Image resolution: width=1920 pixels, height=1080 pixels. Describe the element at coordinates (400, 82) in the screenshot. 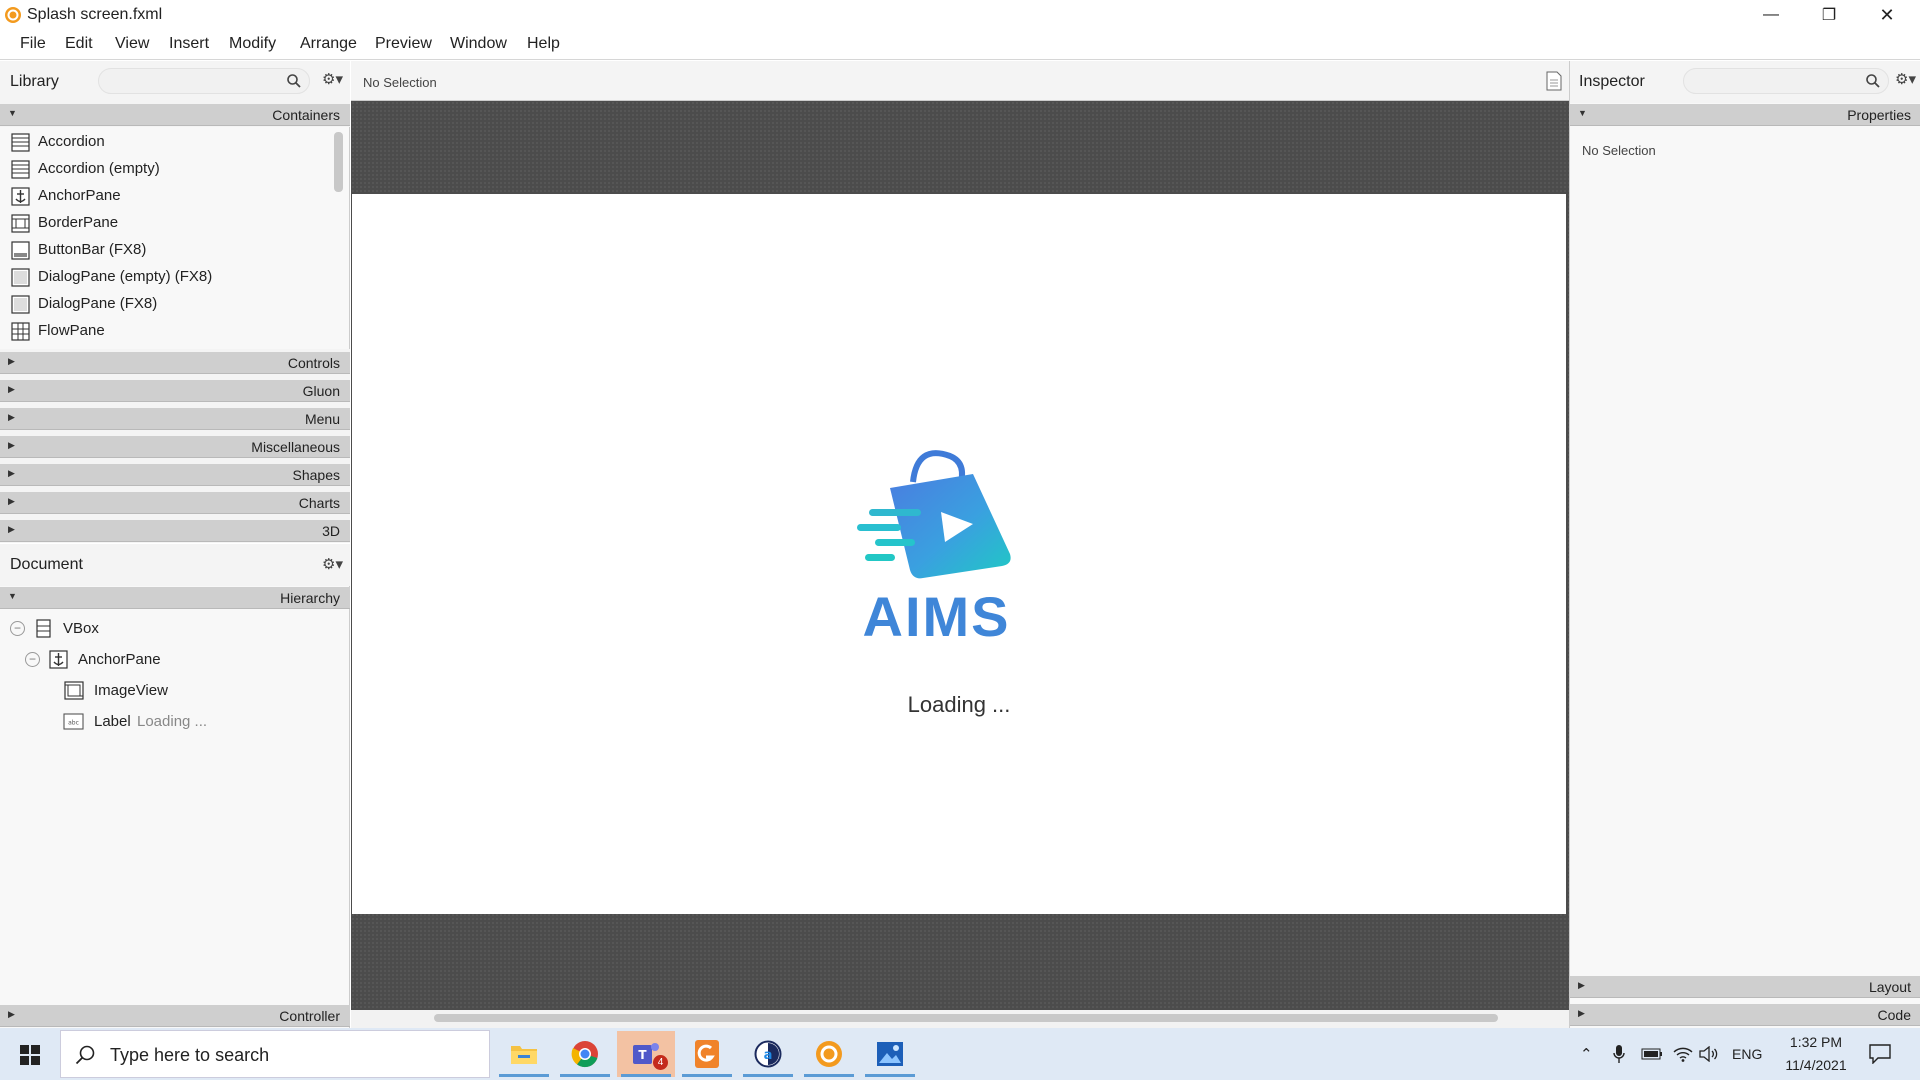

I see `selection-status: No Selection` at that location.